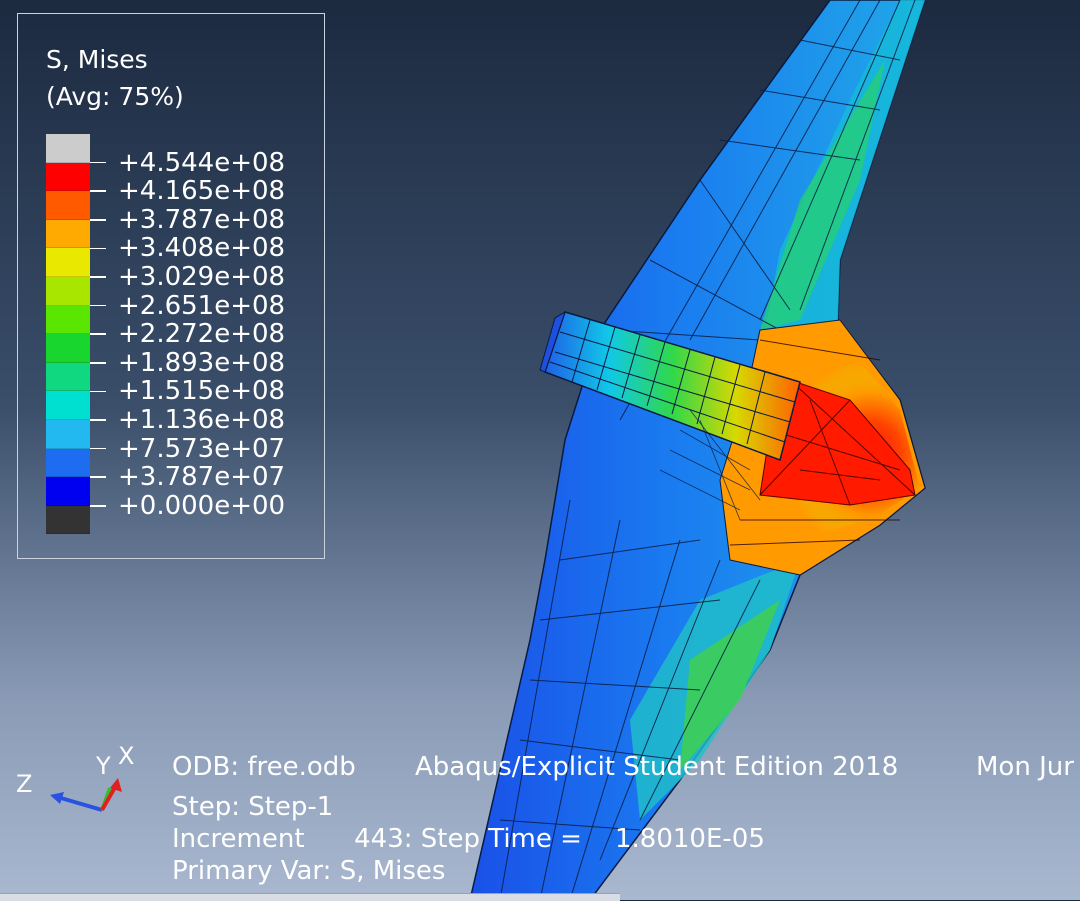 The width and height of the screenshot is (1080, 901). What do you see at coordinates (57, 798) in the screenshot?
I see `z-axis-arrowhead` at bounding box center [57, 798].